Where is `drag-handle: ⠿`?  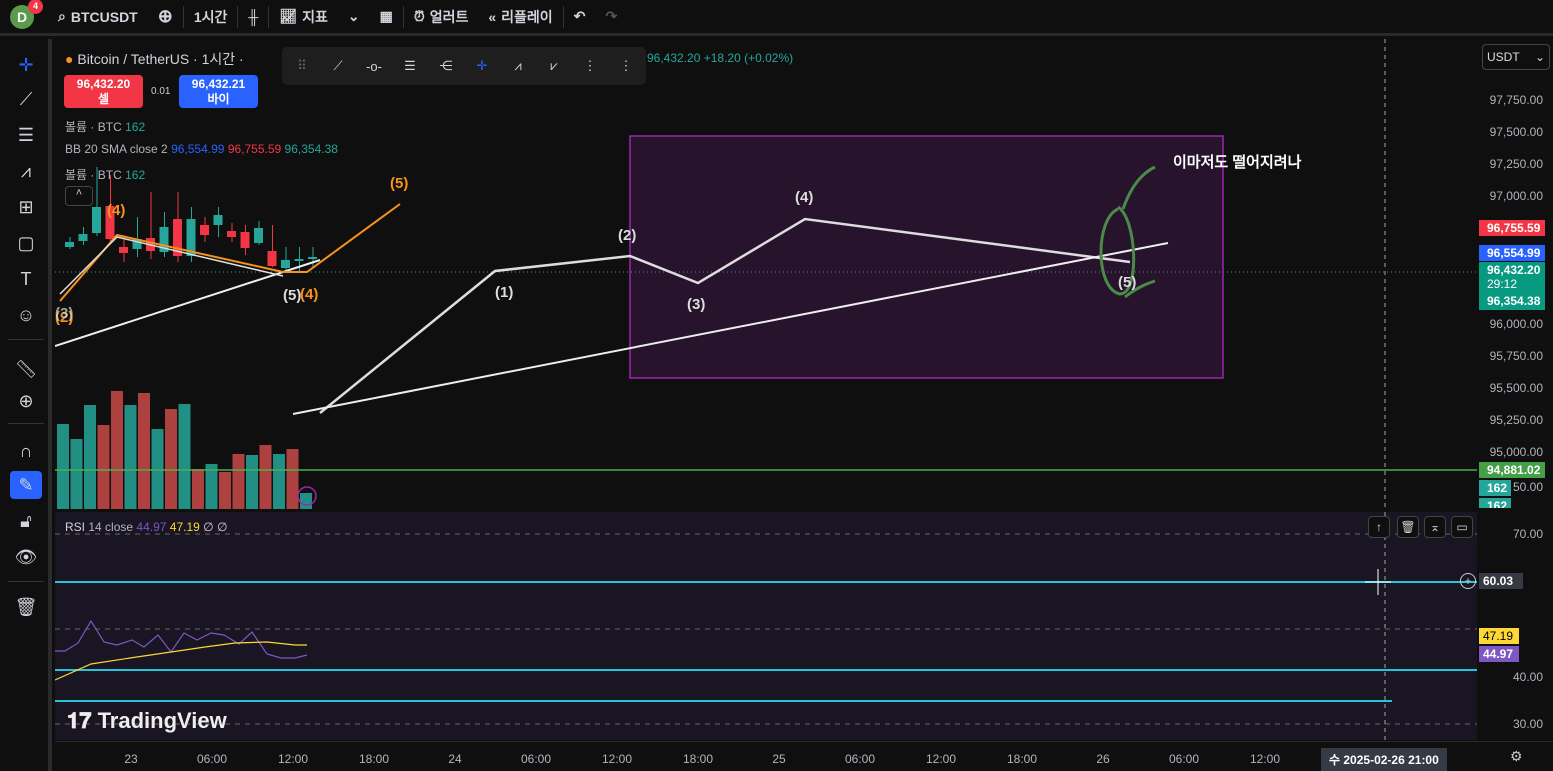 drag-handle: ⠿ is located at coordinates (302, 66).